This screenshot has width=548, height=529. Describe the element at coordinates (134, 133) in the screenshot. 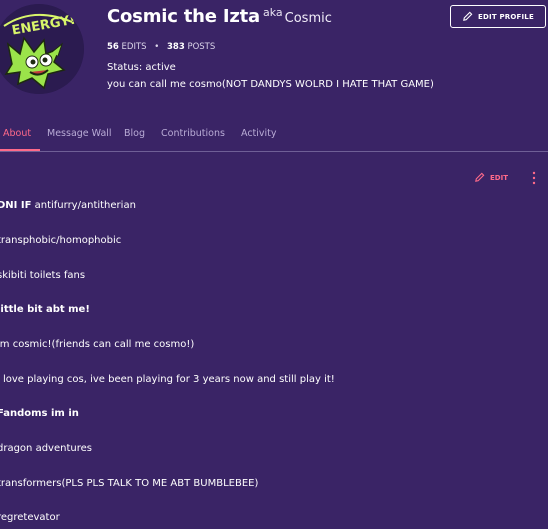

I see `tab-blog: Blog` at that location.